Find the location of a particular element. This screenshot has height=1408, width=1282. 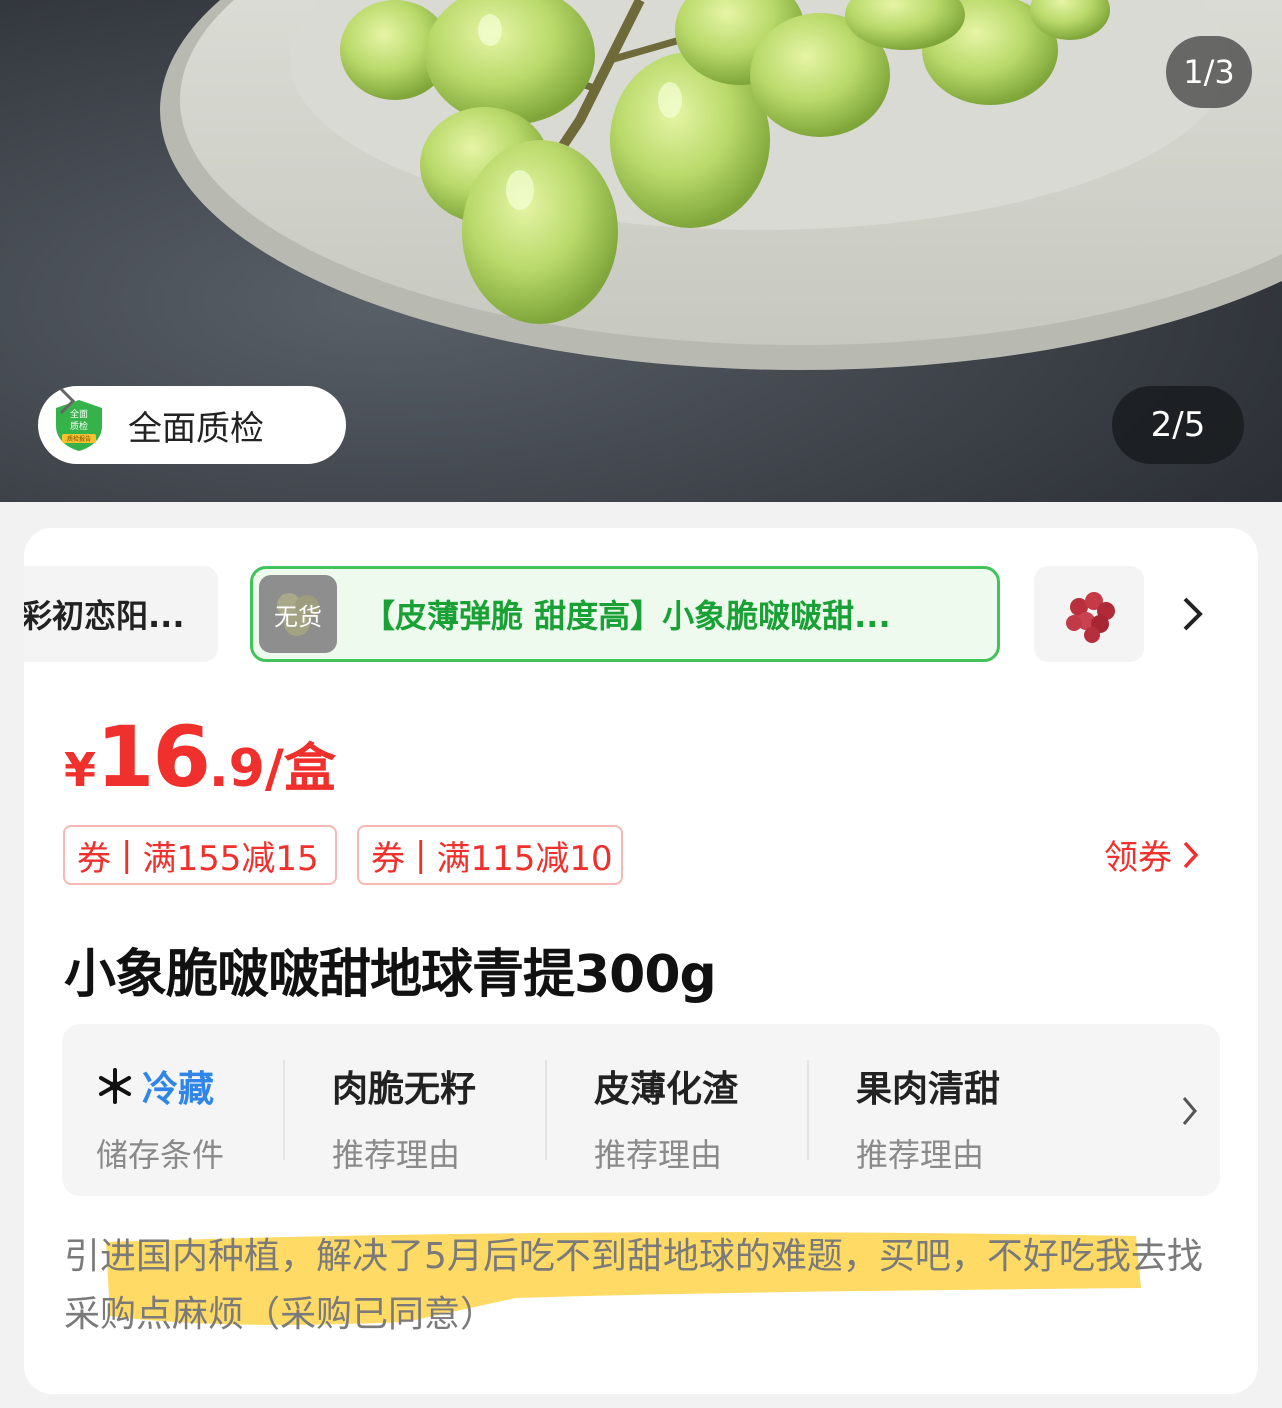

product-title: 小象脆啵啵甜地球青提300g is located at coordinates (390, 975).